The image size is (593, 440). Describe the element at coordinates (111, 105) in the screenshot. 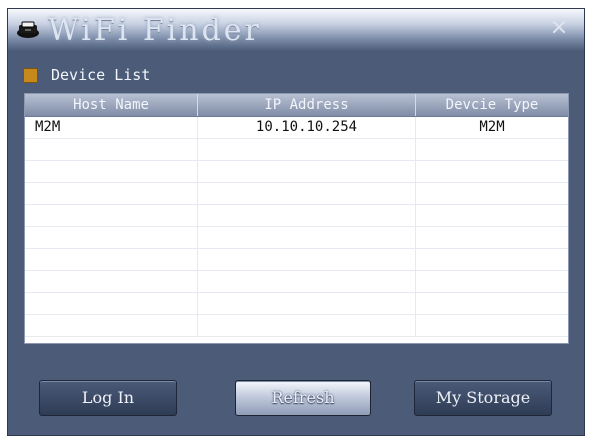

I see `column-header-host-name: Host Name` at that location.